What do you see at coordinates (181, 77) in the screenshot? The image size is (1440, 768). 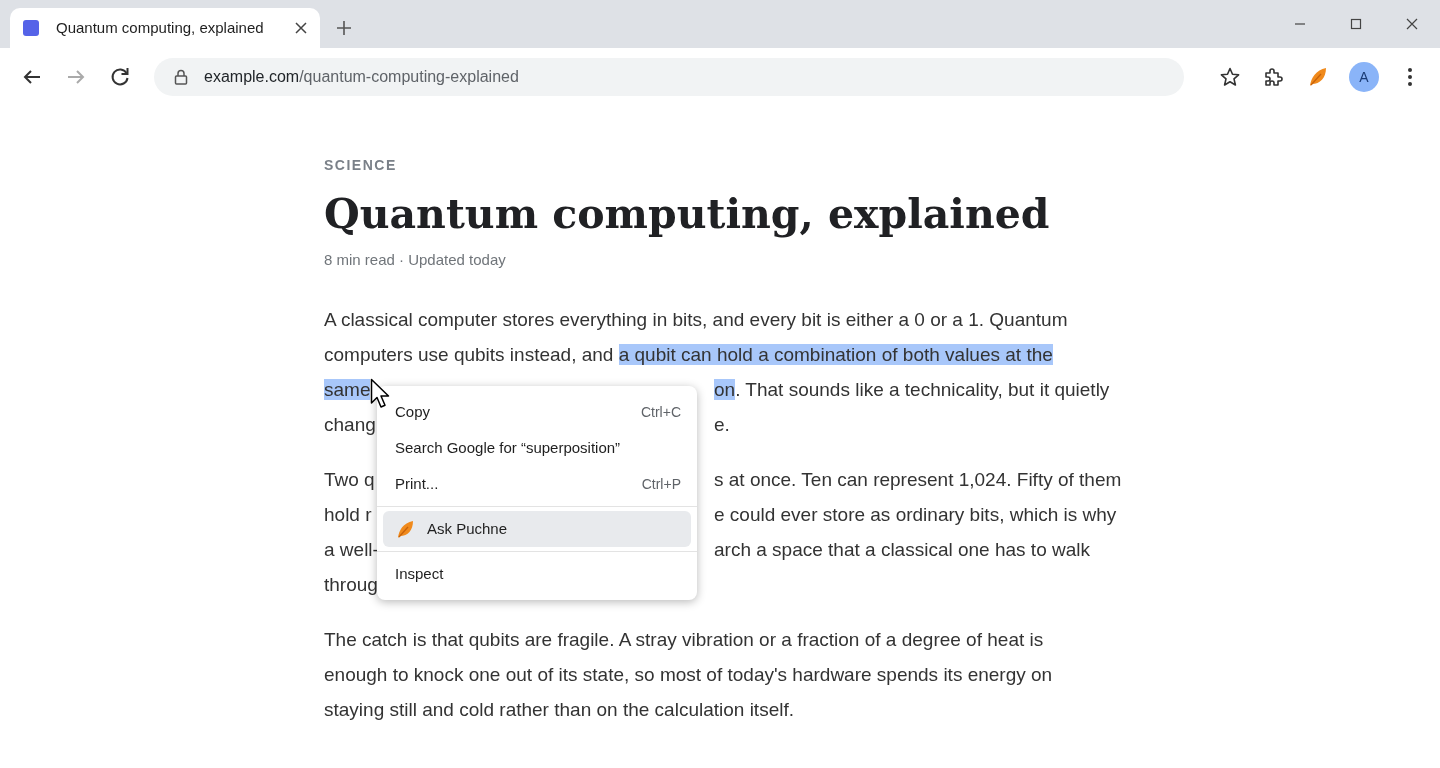 I see `lock-icon` at bounding box center [181, 77].